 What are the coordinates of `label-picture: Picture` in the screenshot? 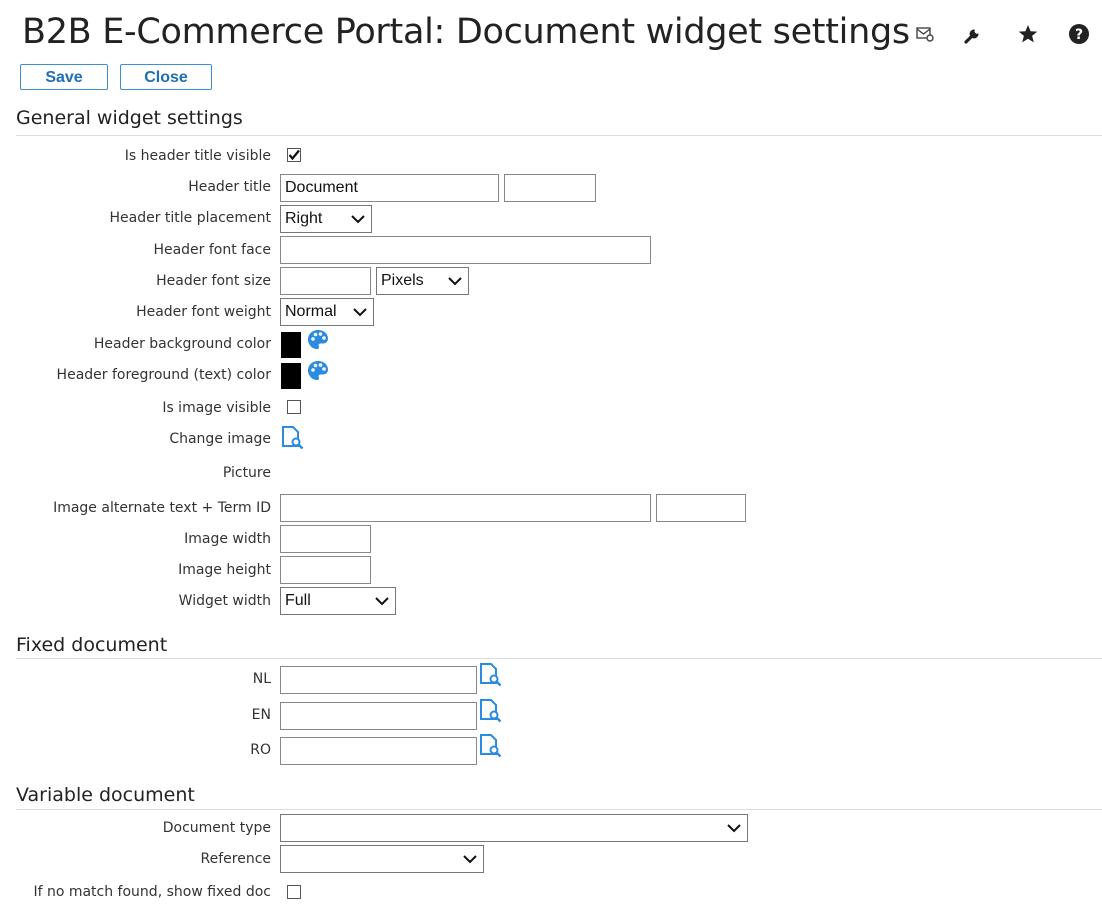 It's located at (246, 473).